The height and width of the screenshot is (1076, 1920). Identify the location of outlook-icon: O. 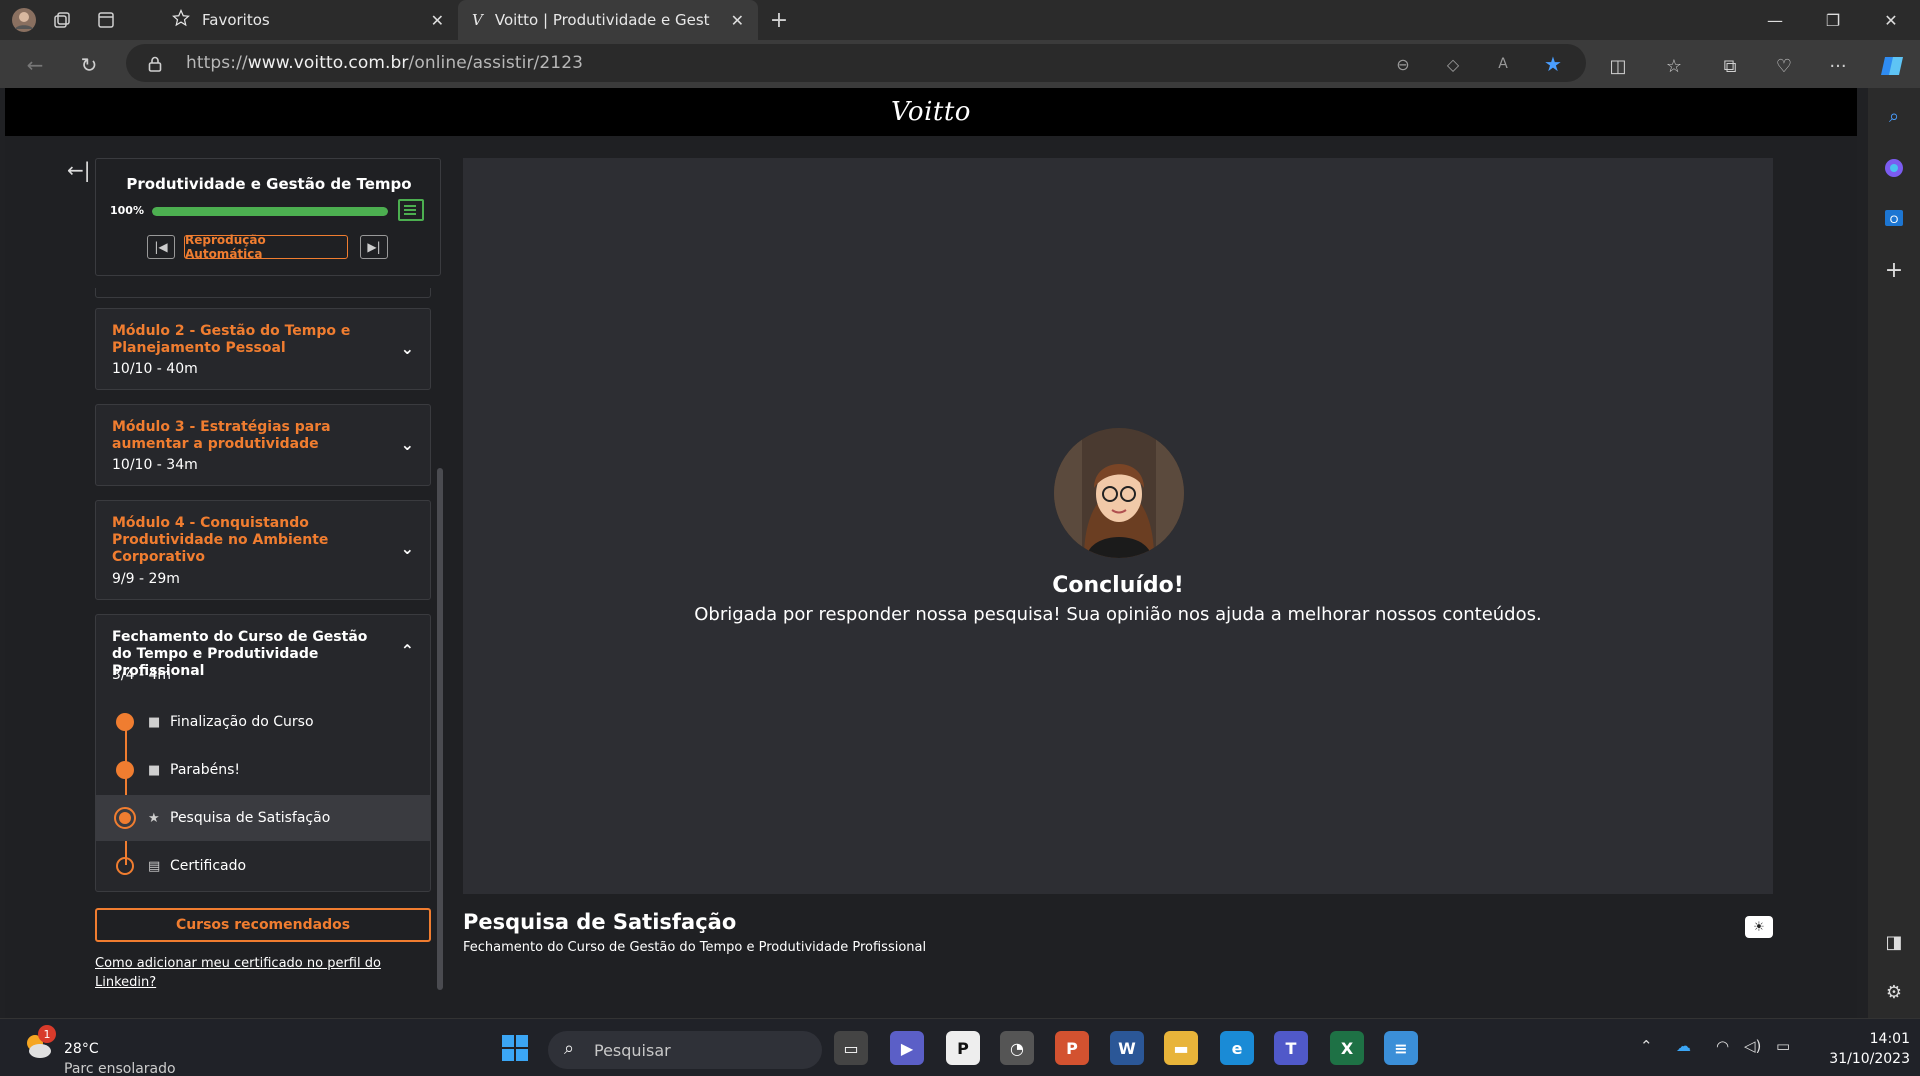
(1894, 218).